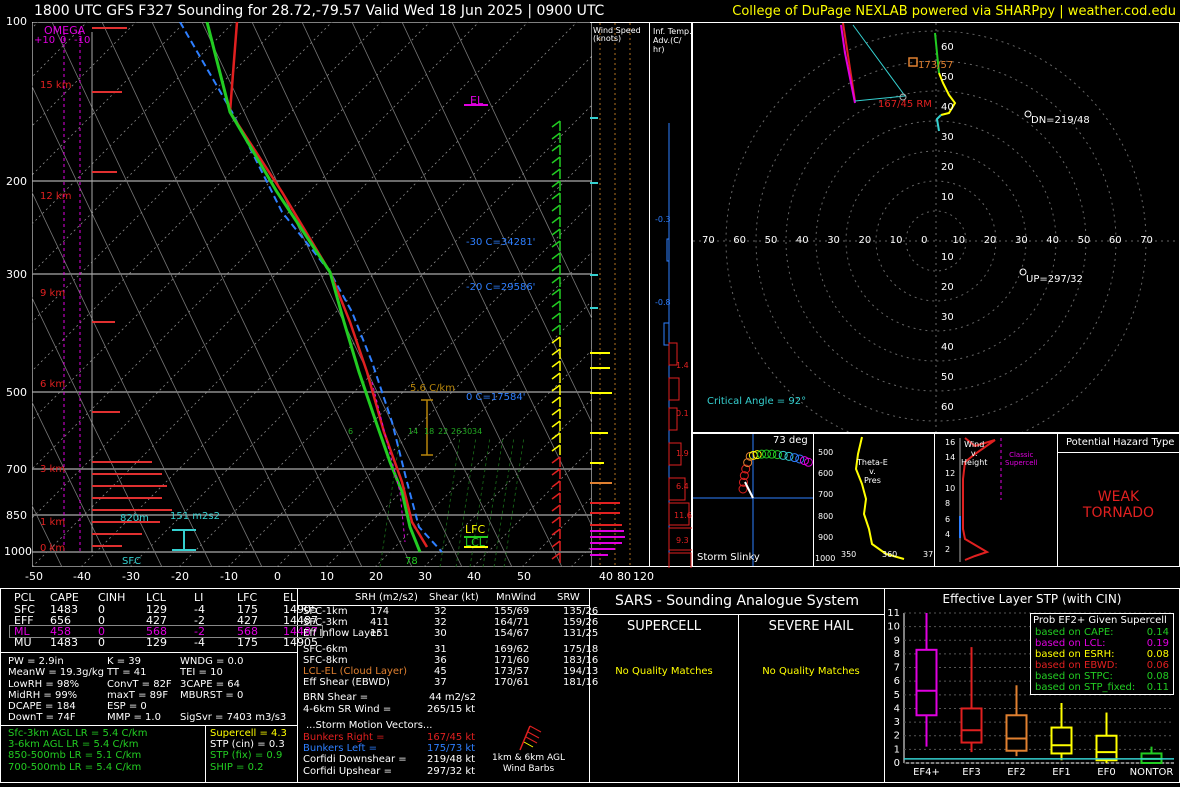  What do you see at coordinates (247, 597) in the screenshot?
I see `parcel-col-header: LFC` at bounding box center [247, 597].